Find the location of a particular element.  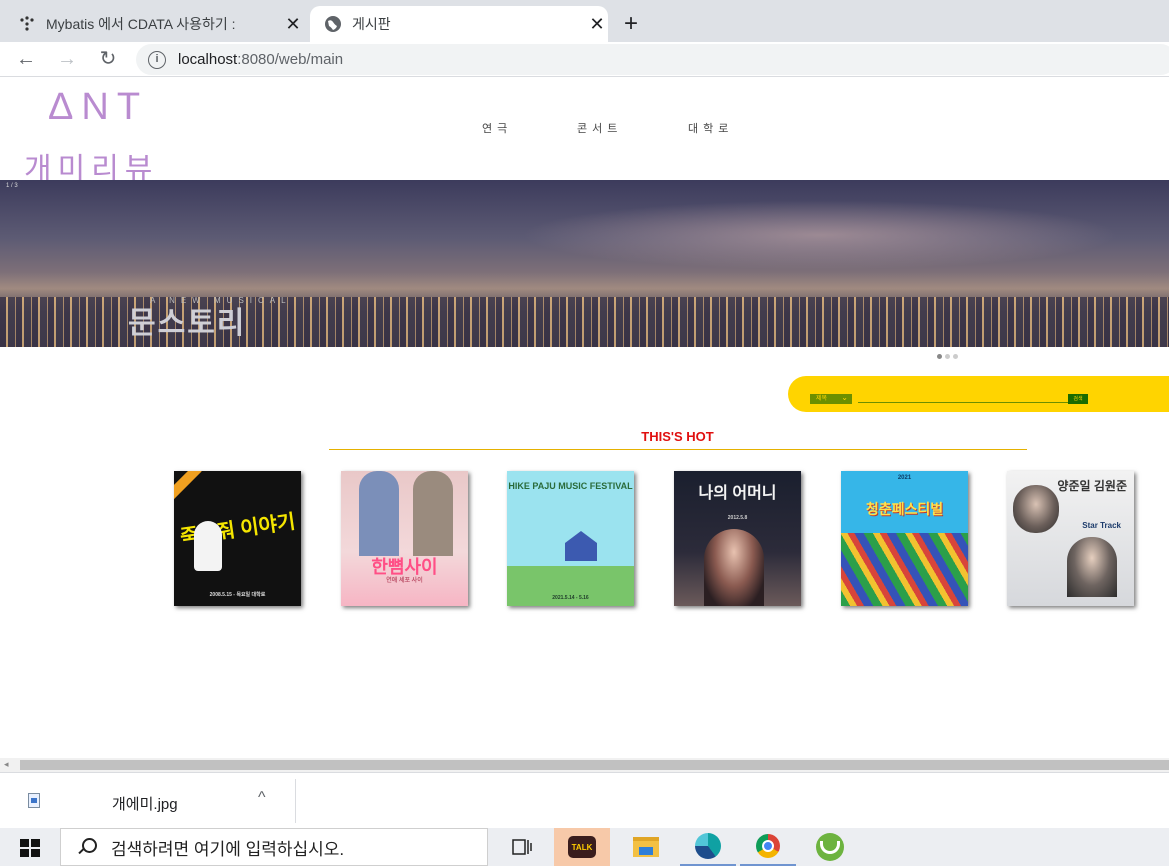

poster-caption: 2021.5.14 - 5.16 is located at coordinates (570, 598).